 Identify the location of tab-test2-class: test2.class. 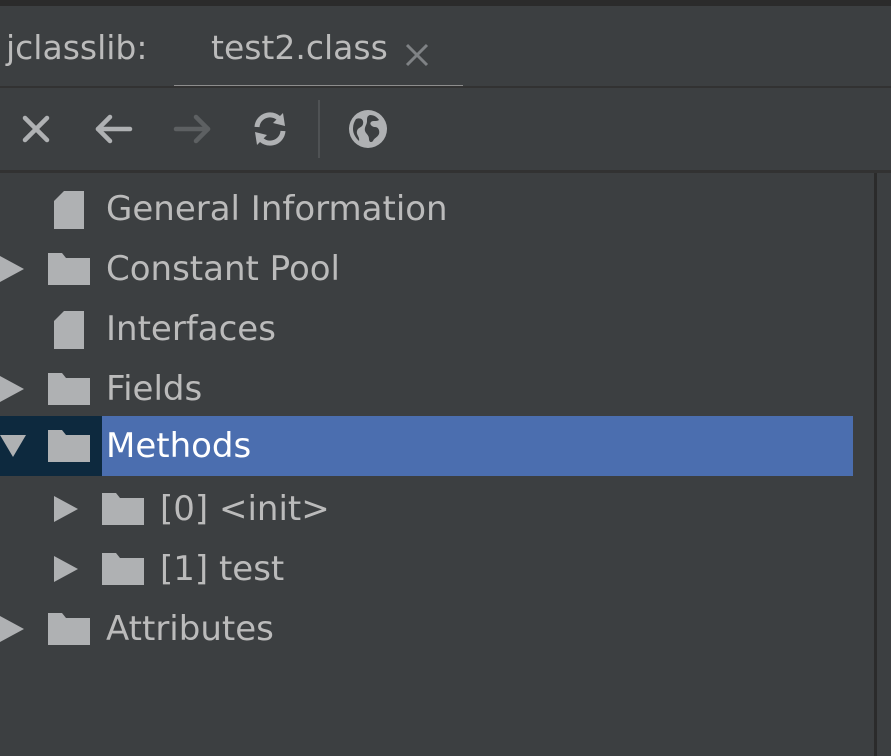
(318, 52).